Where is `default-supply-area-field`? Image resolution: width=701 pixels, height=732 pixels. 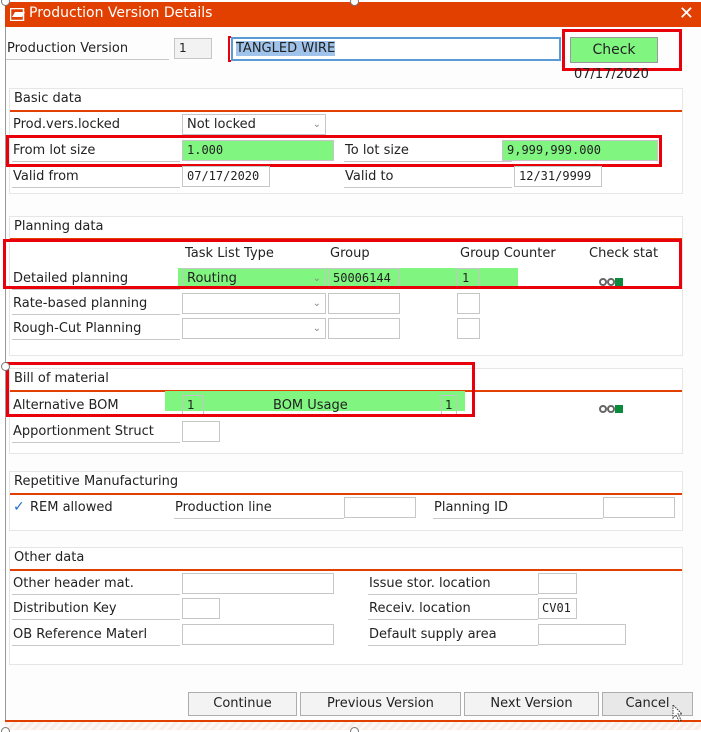 default-supply-area-field is located at coordinates (582, 634).